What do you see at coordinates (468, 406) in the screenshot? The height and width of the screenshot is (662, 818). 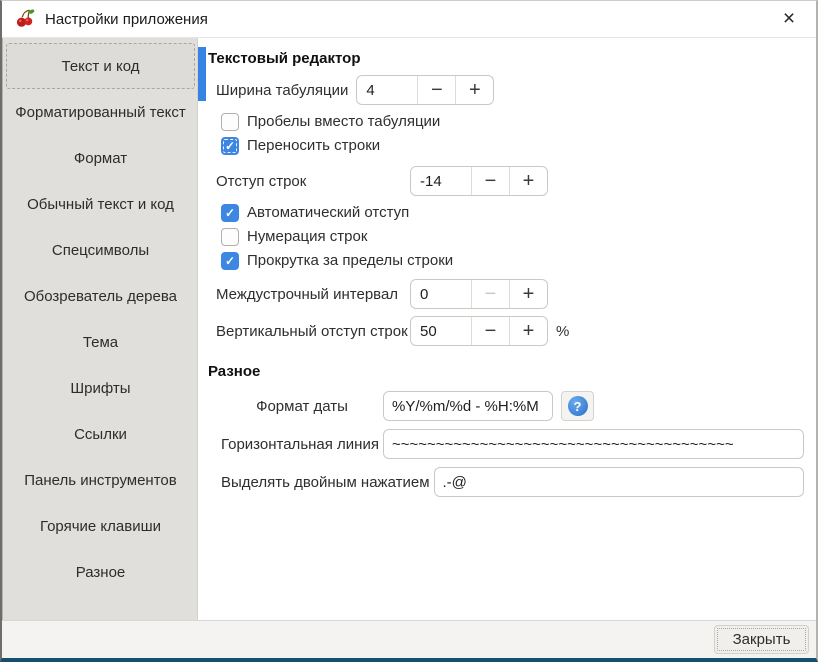 I see `date-format-input` at bounding box center [468, 406].